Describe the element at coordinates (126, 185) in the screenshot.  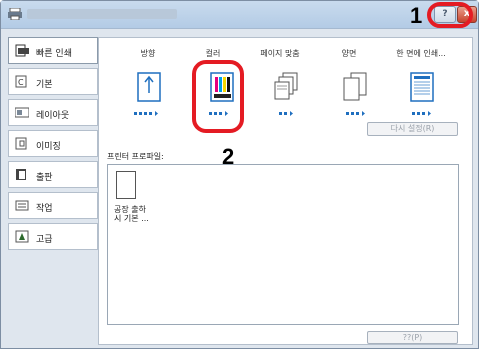
I see `profile-document-icon` at that location.